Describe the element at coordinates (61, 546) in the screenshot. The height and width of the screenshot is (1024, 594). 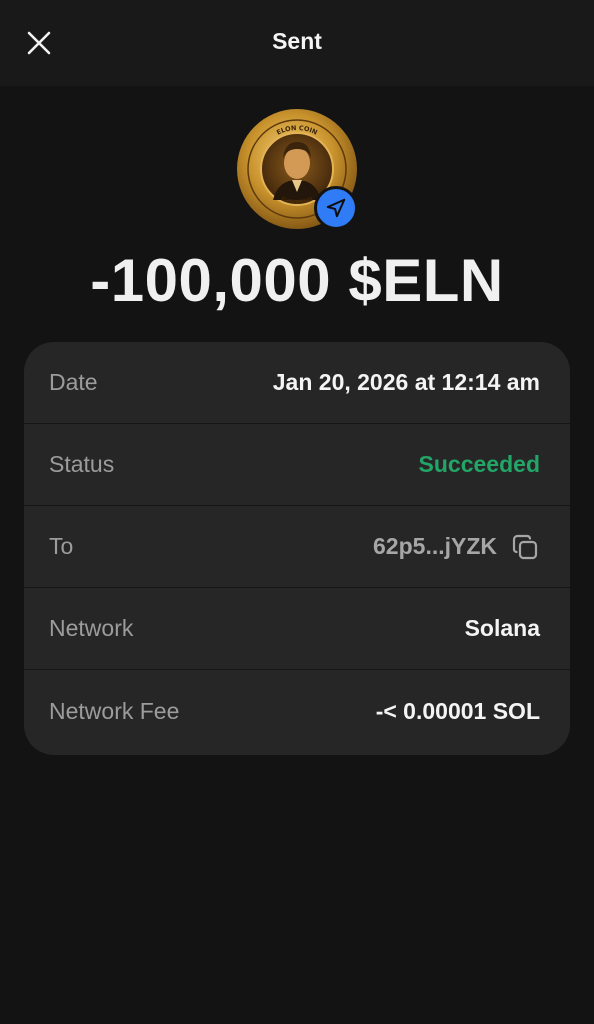
I see `to-label: To` at that location.